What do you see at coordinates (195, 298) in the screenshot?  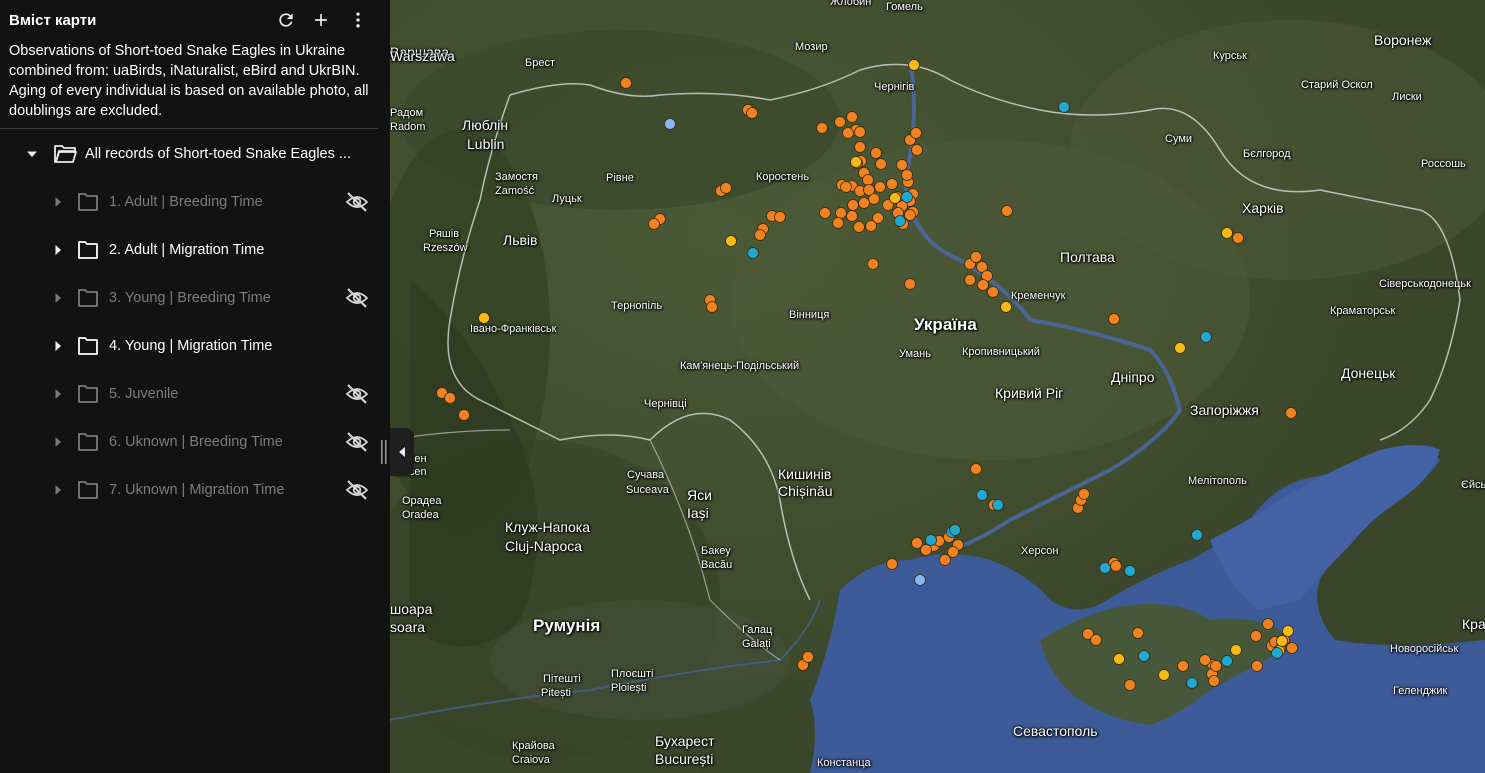 I see `layer-row: 3. Young | Breeding Time` at bounding box center [195, 298].